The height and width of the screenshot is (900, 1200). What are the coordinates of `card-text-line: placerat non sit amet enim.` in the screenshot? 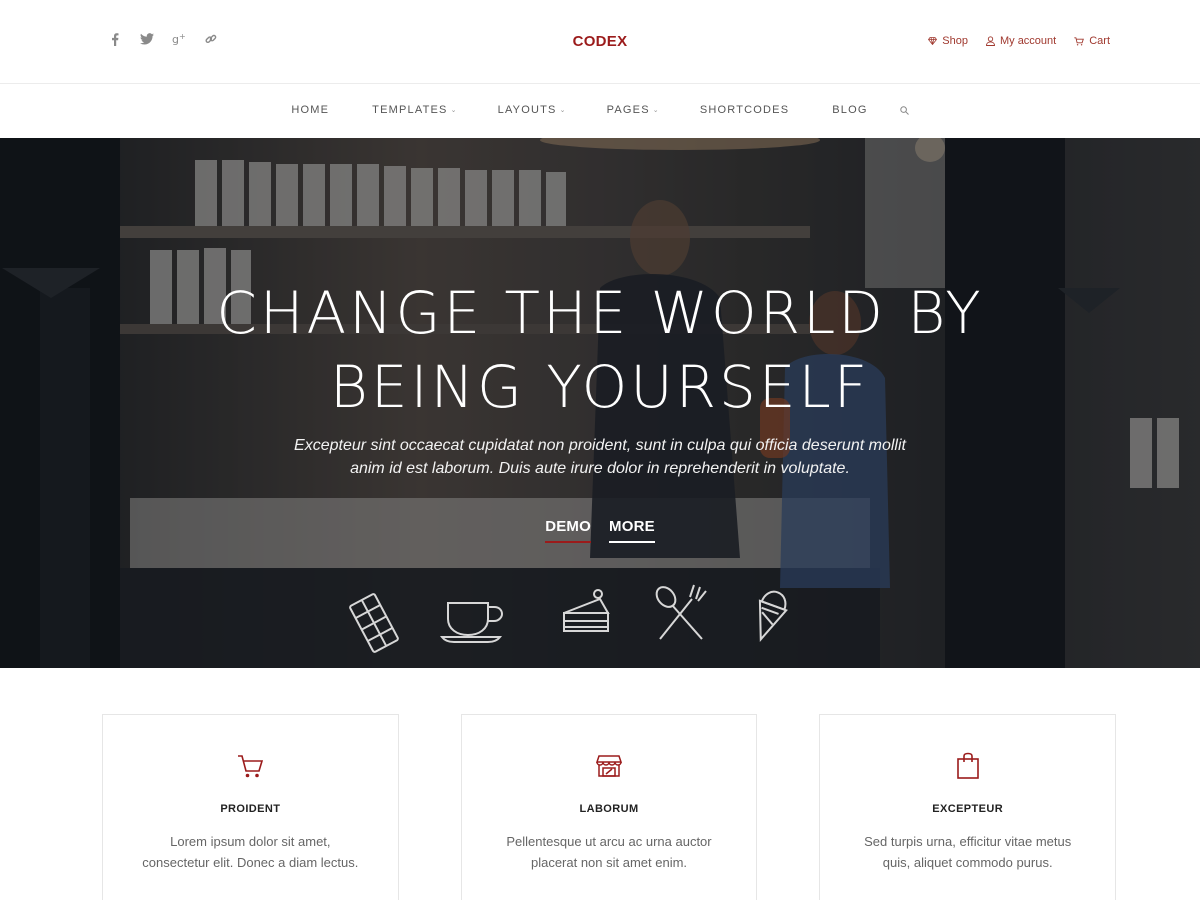 It's located at (609, 862).